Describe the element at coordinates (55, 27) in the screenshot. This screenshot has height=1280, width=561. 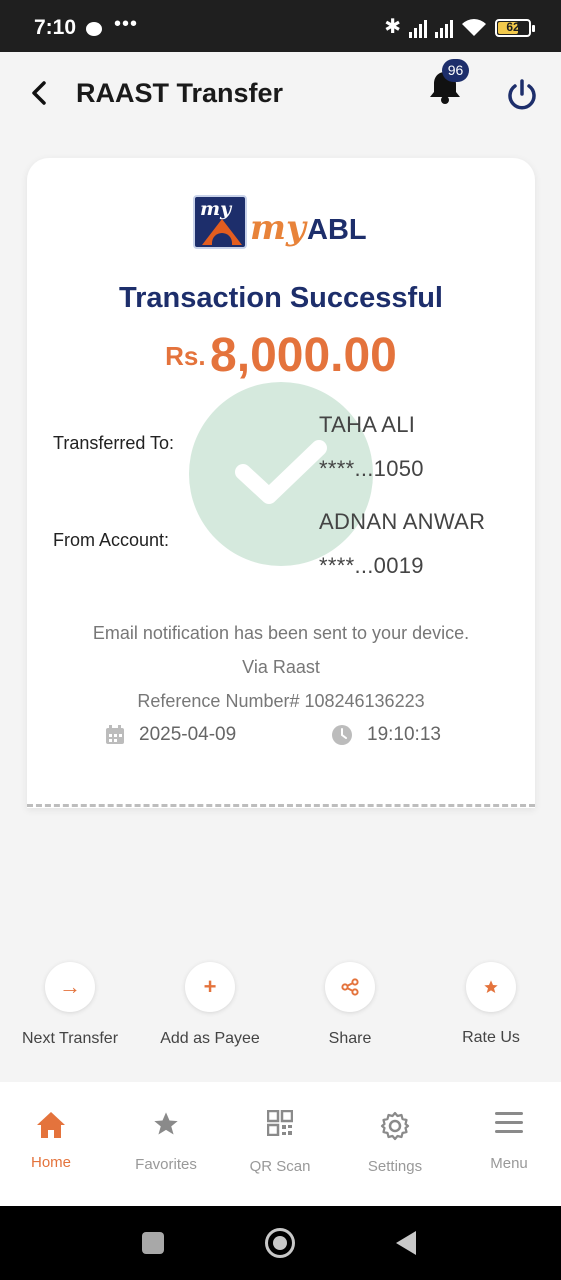
I see `status-time: 7:10` at that location.